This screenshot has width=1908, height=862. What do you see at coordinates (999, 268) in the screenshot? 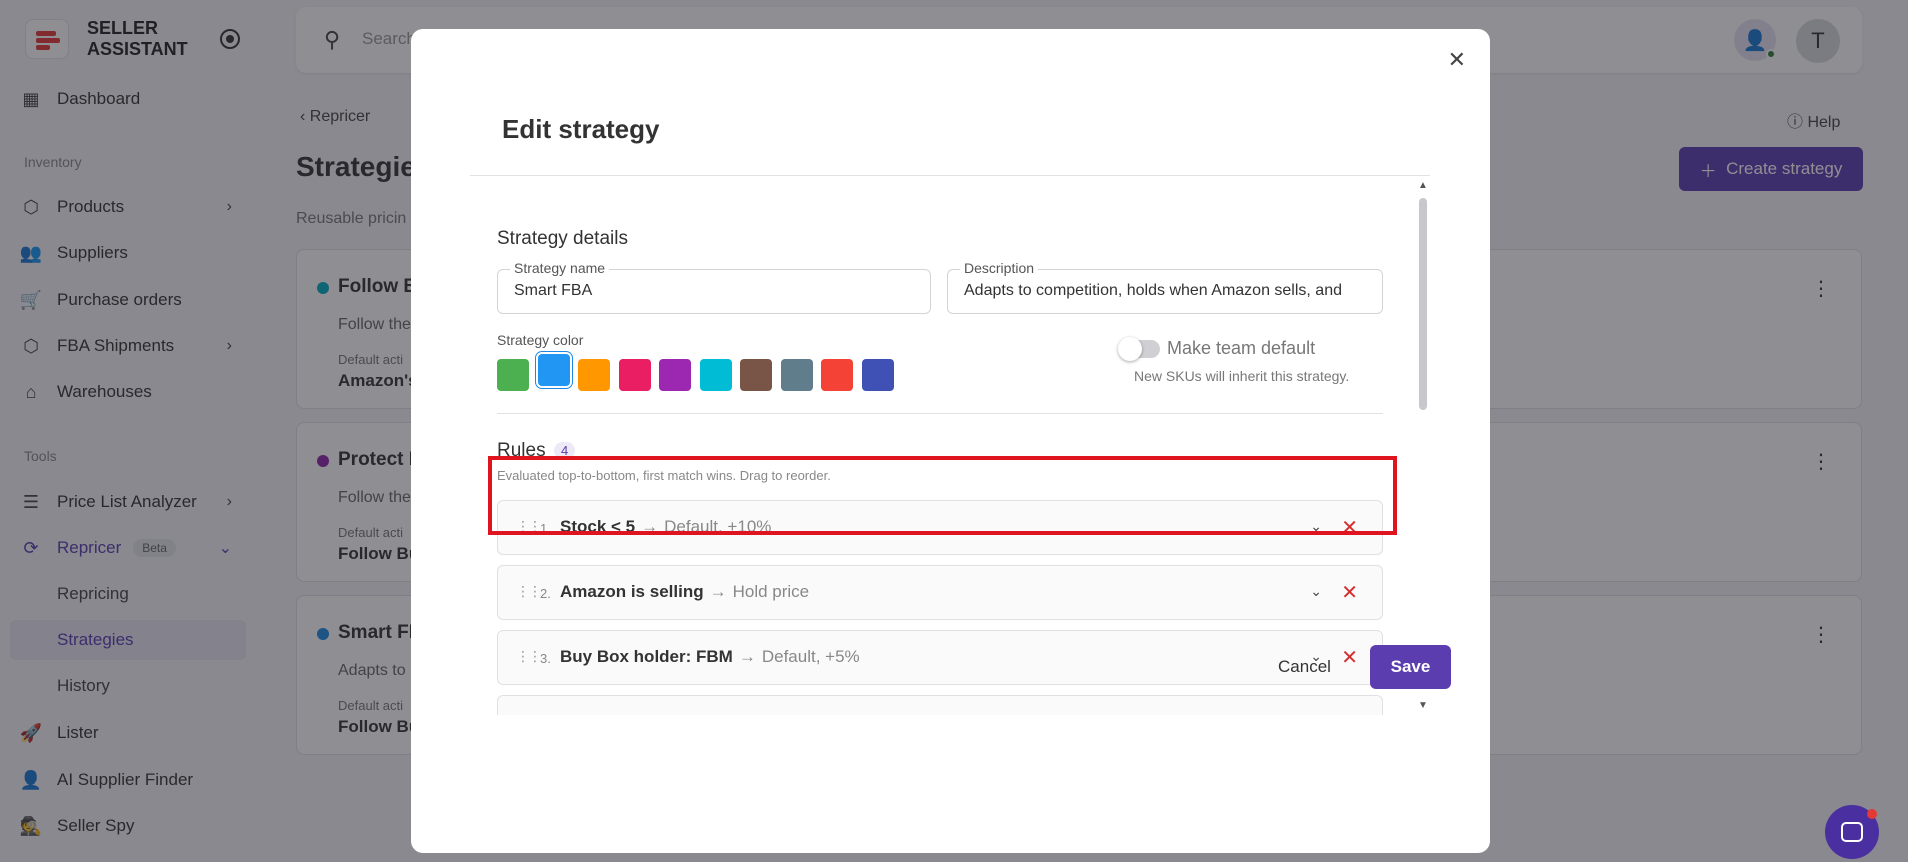
I see `field-label: Description` at bounding box center [999, 268].